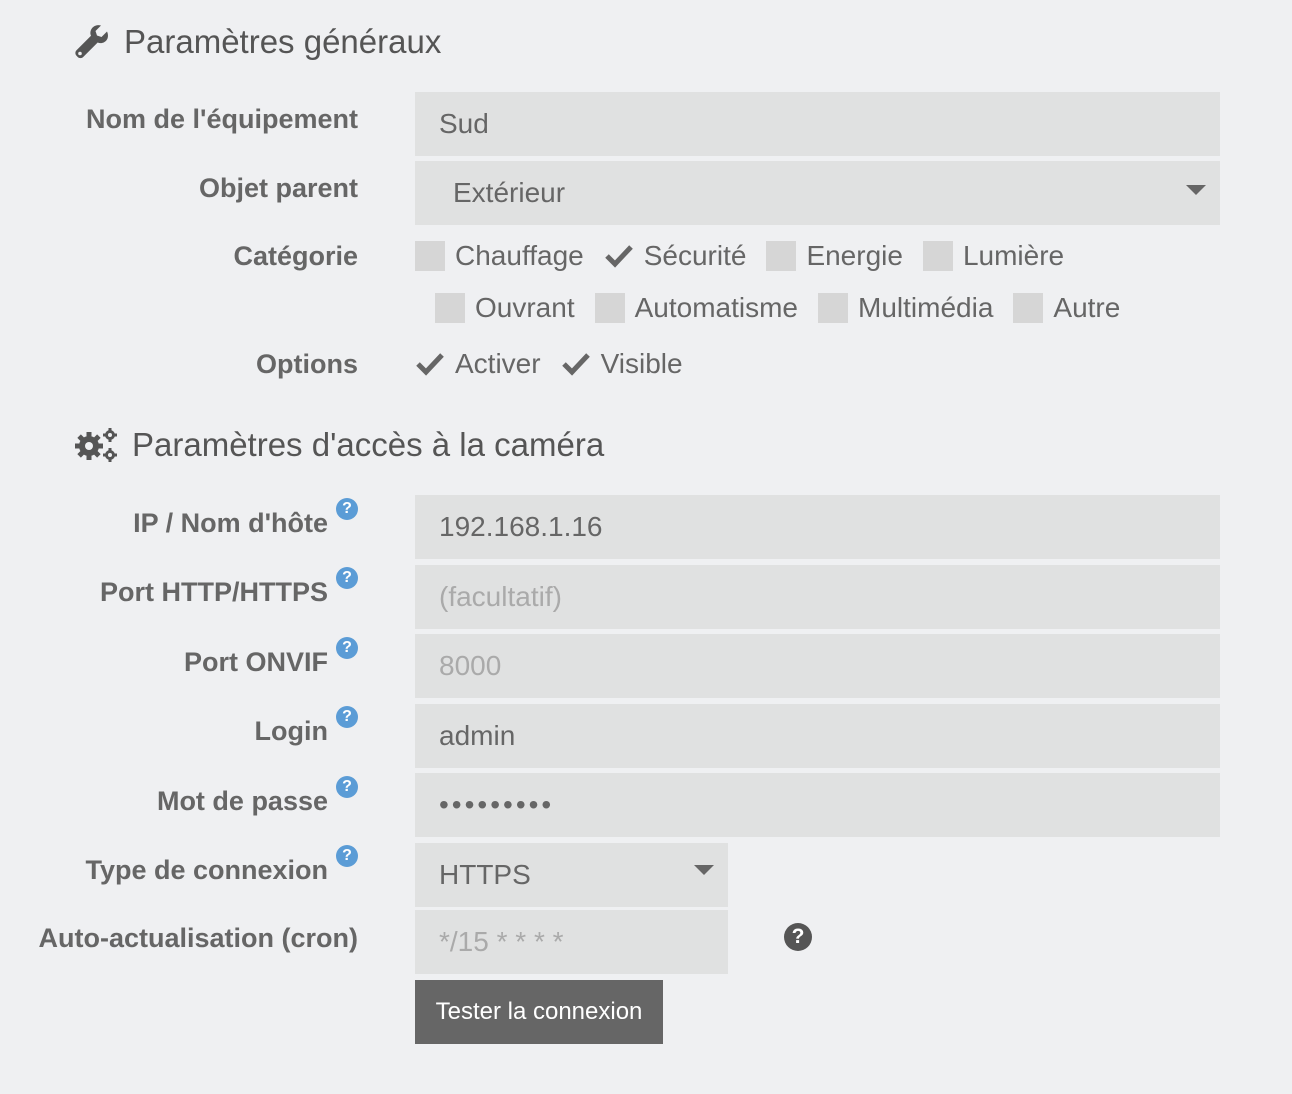 This screenshot has width=1292, height=1094. I want to click on category-lumiere: Lumière, so click(993, 256).